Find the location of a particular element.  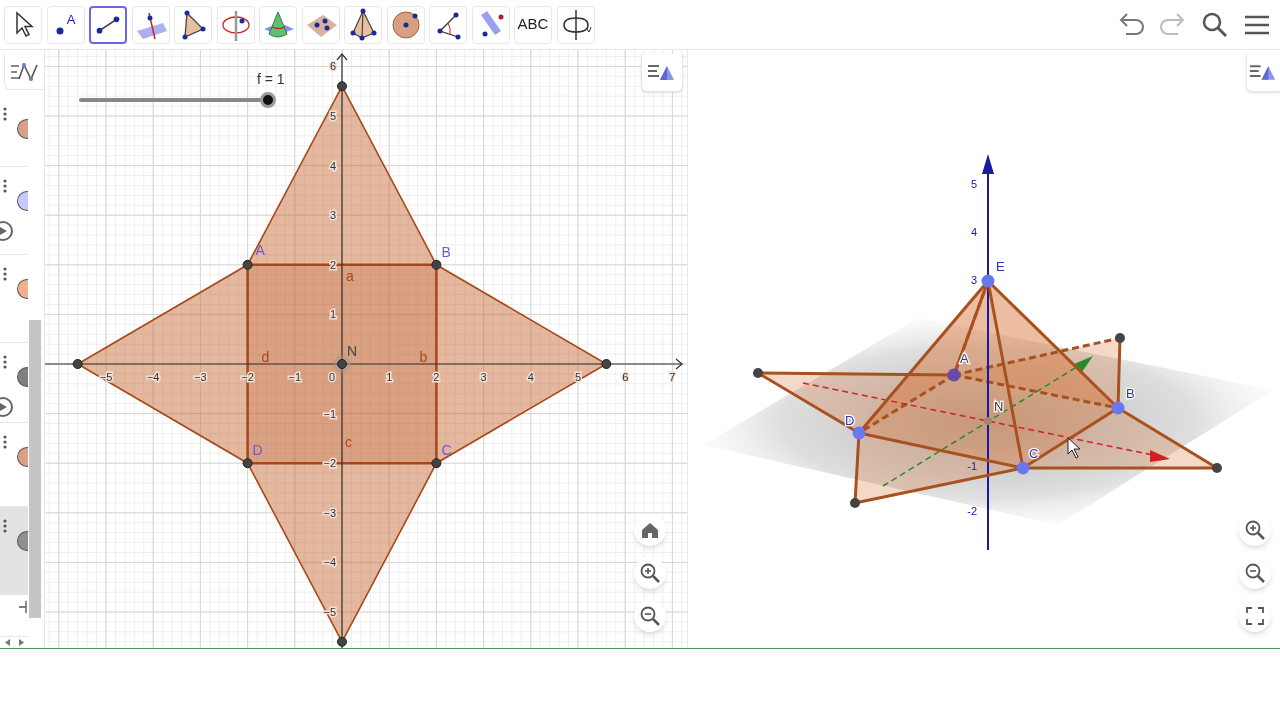

segment-label: c is located at coordinates (348, 442).